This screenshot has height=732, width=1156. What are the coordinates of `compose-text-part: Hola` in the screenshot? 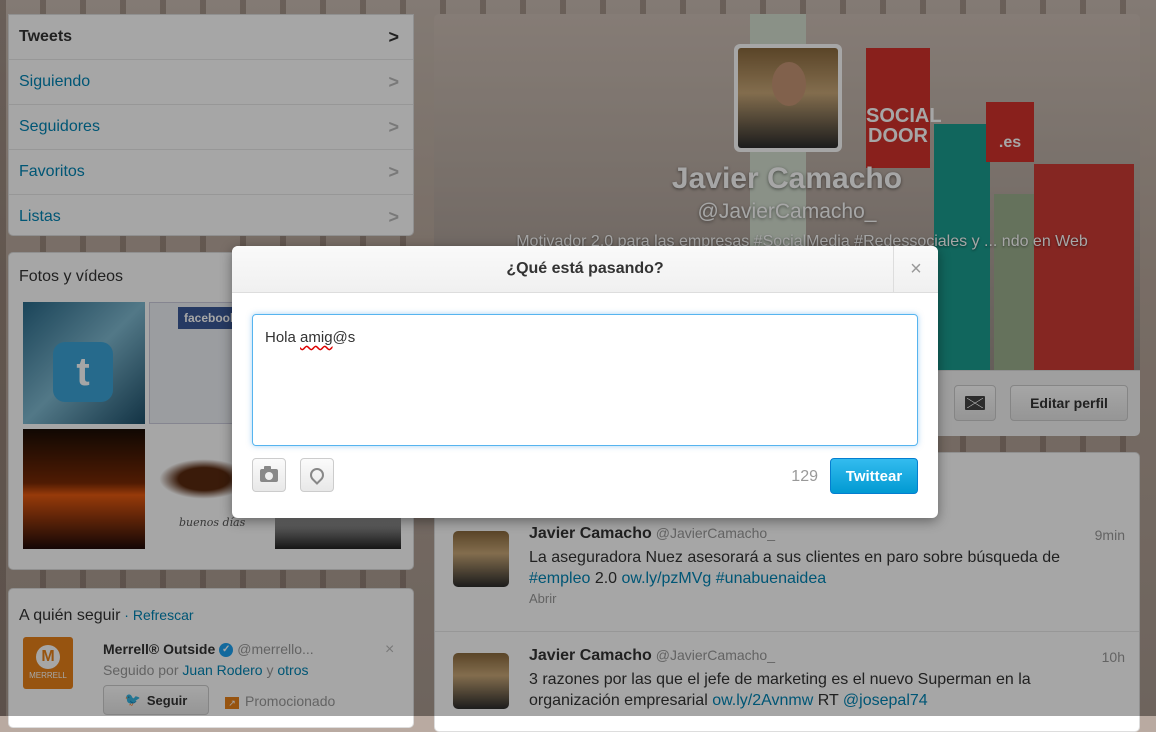 It's located at (283, 337).